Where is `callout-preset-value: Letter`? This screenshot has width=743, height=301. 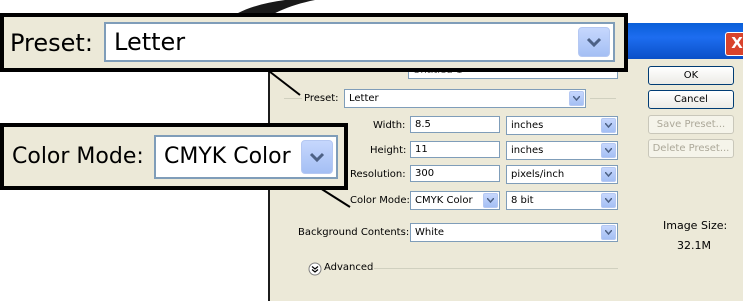 callout-preset-value: Letter is located at coordinates (150, 42).